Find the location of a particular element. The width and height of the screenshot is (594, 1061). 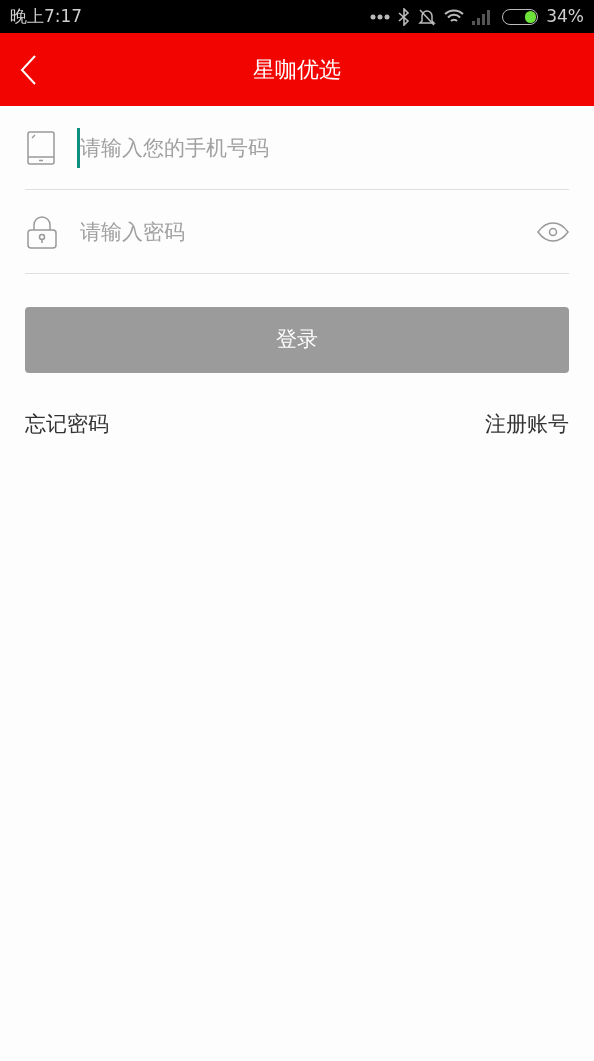

bluetooth-icon is located at coordinates (404, 16).